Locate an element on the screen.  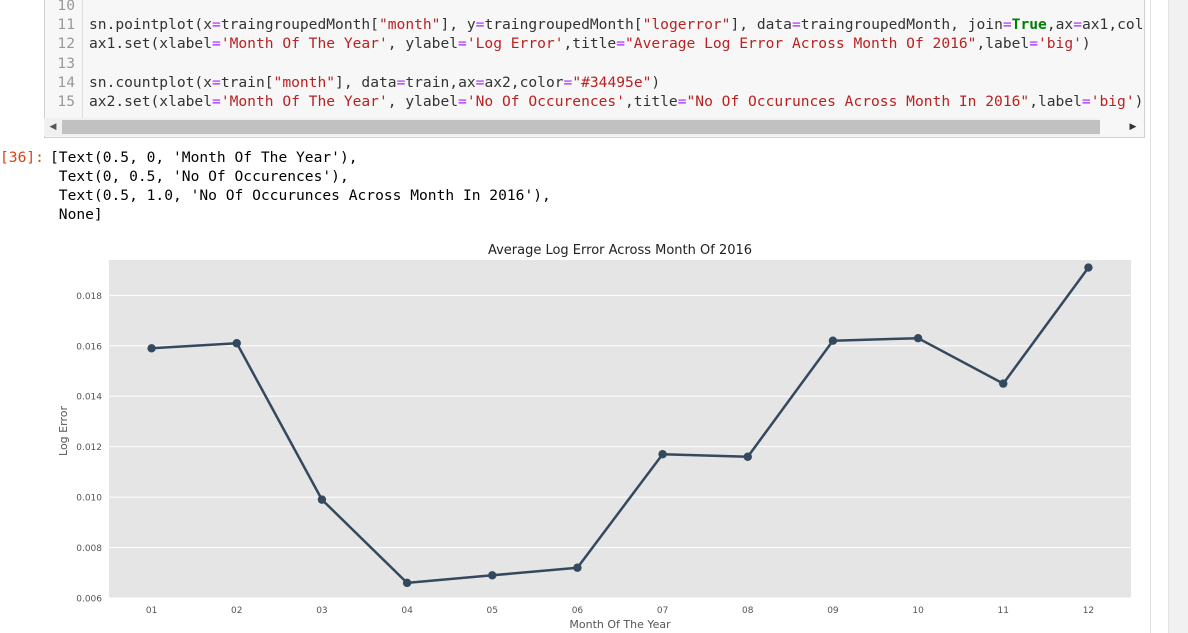
chart-title: Average Log Error Across Month Of 2016 is located at coordinates (620, 250).